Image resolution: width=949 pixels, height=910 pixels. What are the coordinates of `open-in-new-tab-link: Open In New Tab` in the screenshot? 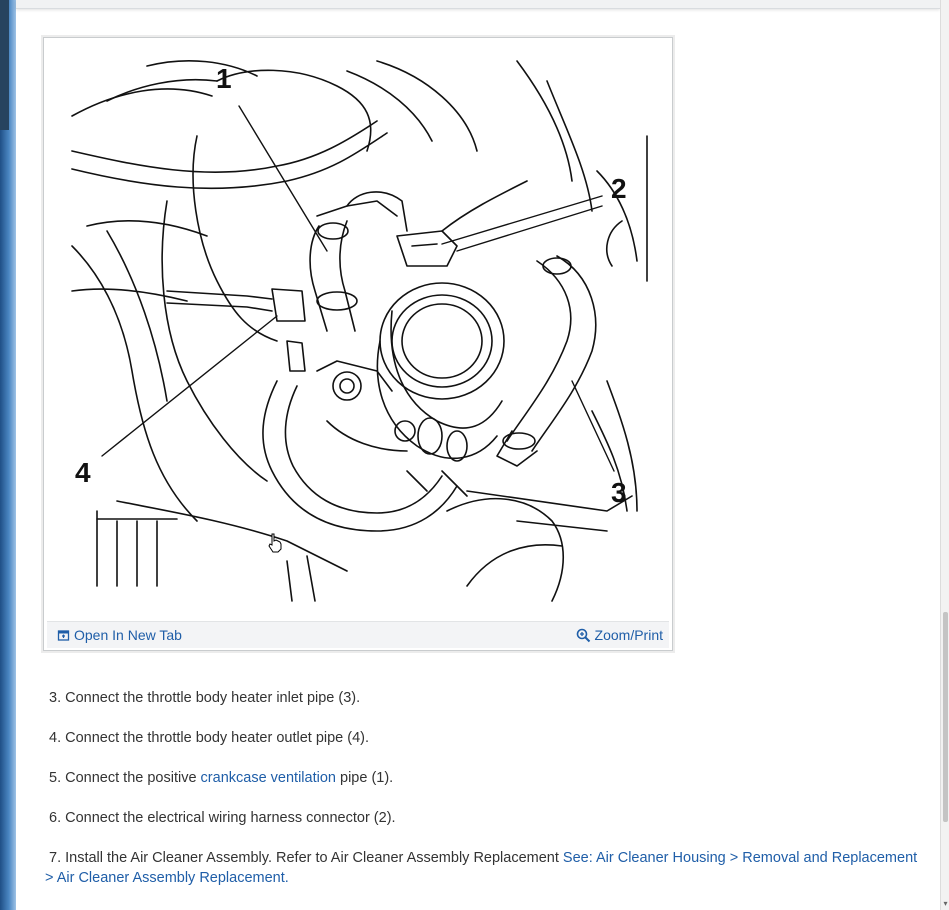 It's located at (119, 635).